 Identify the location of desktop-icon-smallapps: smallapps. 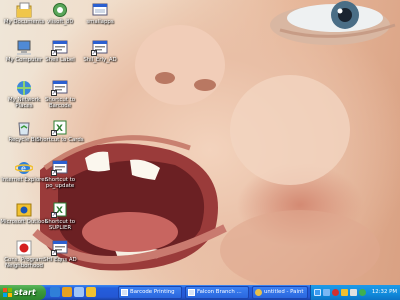
(100, 13).